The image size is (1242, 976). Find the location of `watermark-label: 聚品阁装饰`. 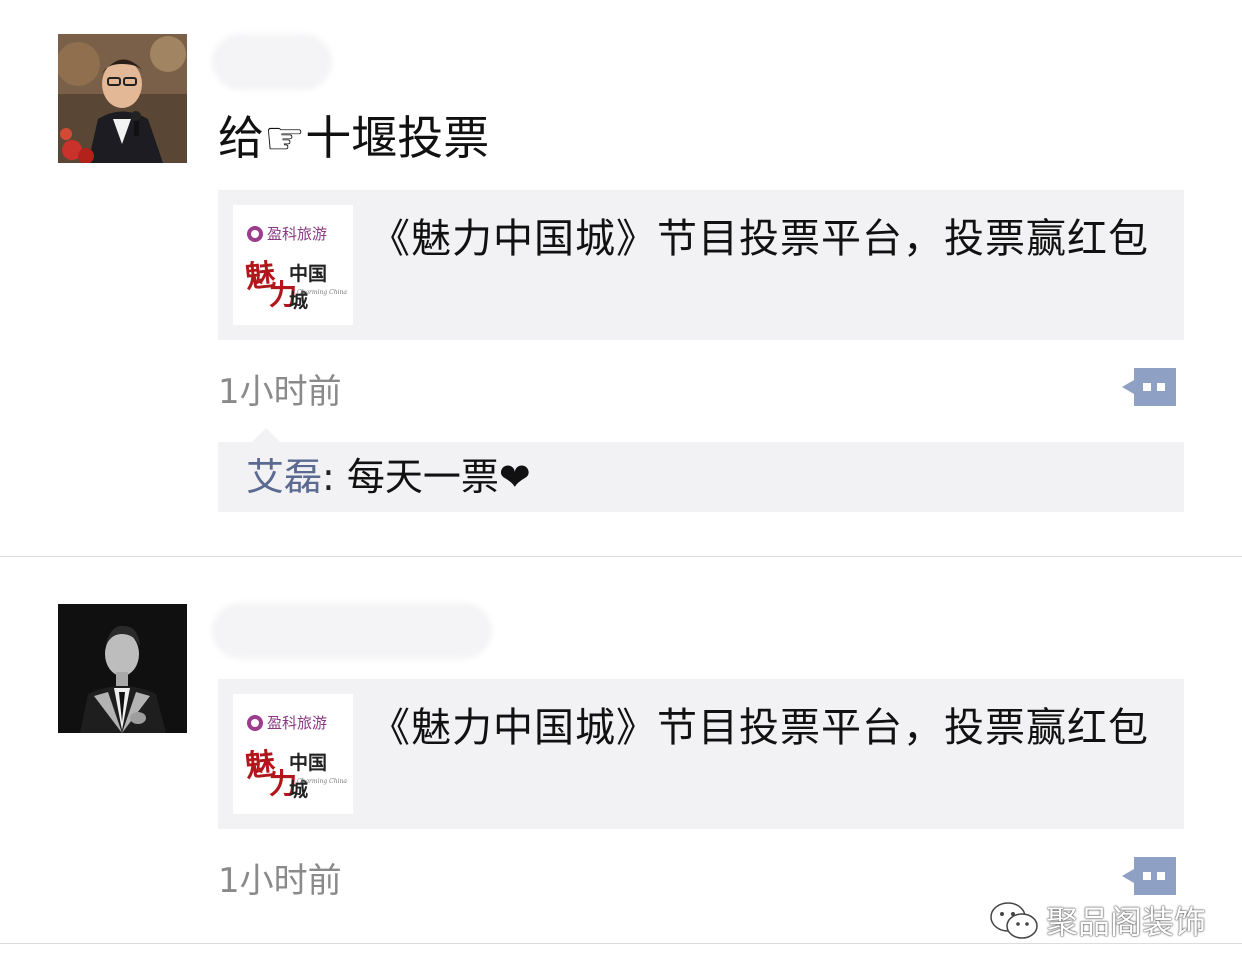

watermark-label: 聚品阁装饰 is located at coordinates (1126, 922).